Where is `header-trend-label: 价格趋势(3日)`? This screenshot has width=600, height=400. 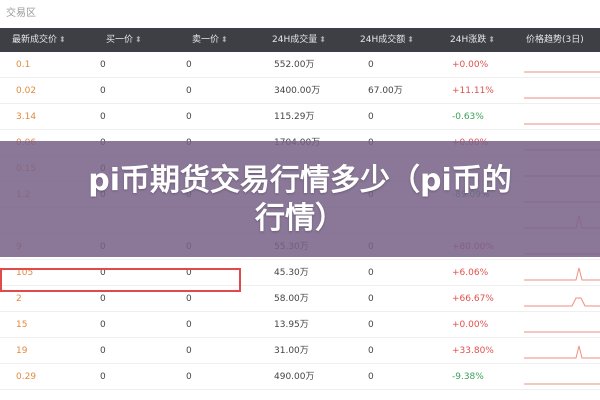 header-trend-label: 价格趋势(3日) is located at coordinates (555, 40).